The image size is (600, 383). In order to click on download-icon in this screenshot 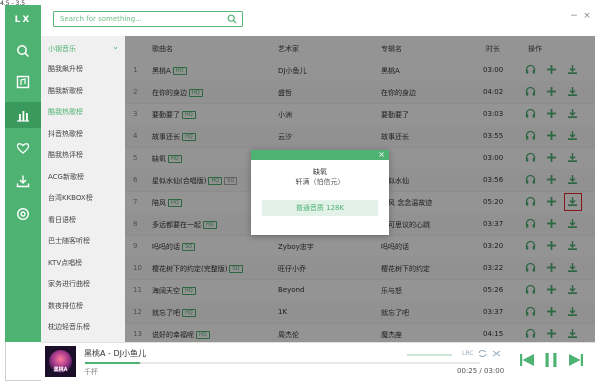, I will do `click(23, 181)`.